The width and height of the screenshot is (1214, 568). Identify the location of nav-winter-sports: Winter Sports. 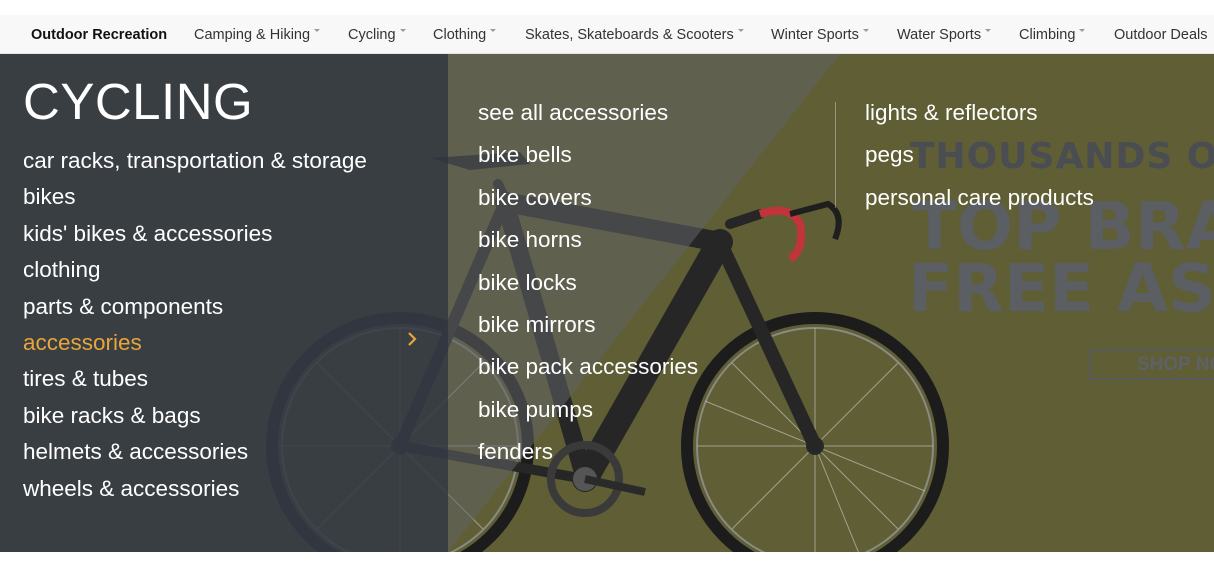
(820, 34).